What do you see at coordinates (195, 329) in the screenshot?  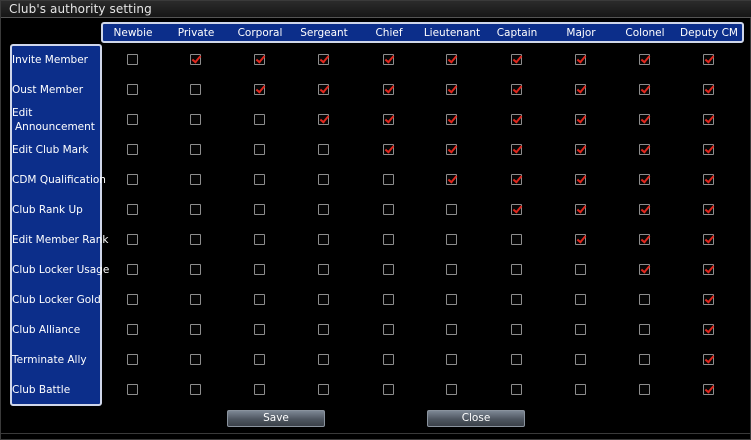 I see `checkbox-club-alliance-private` at bounding box center [195, 329].